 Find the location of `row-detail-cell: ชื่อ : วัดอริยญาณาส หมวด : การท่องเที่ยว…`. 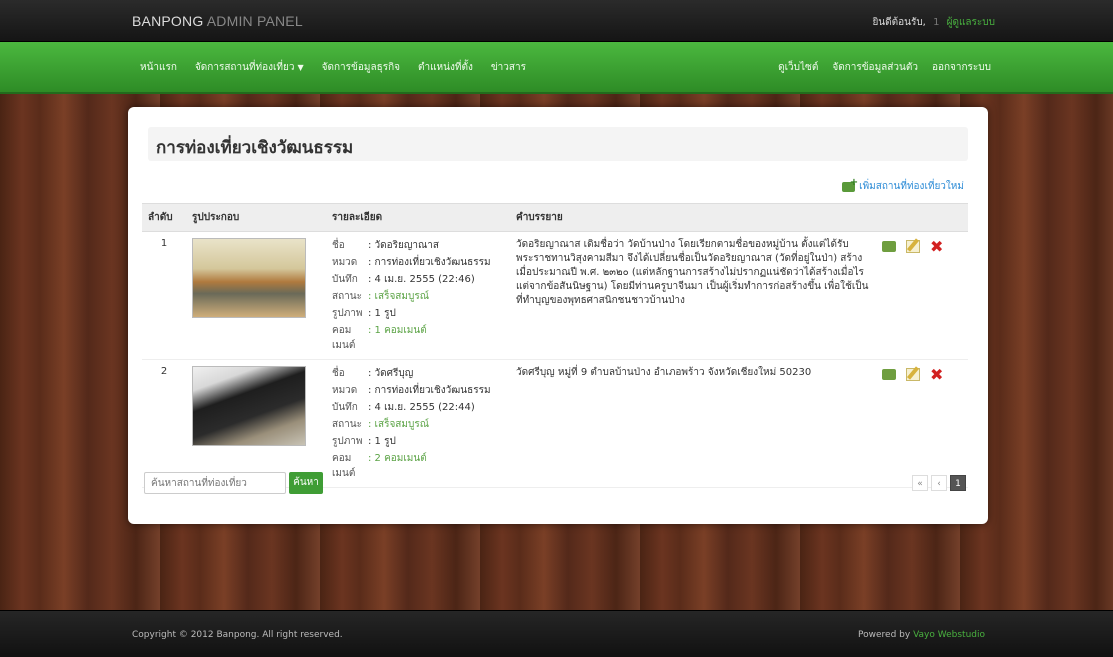

row-detail-cell: ชื่อ : วัดอริยญาณาส หมวด : การท่องเที่ยว… is located at coordinates (418, 295).